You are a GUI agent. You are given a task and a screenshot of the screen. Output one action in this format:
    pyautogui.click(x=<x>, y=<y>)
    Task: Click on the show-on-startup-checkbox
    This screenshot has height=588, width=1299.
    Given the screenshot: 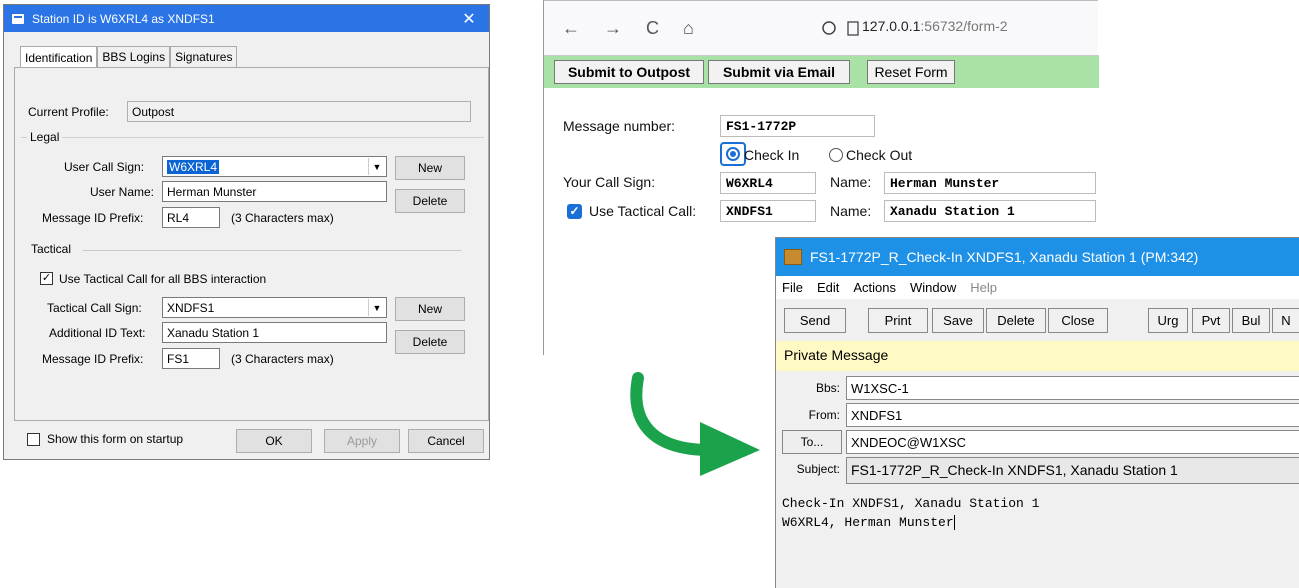 What is the action you would take?
    pyautogui.click(x=33, y=439)
    